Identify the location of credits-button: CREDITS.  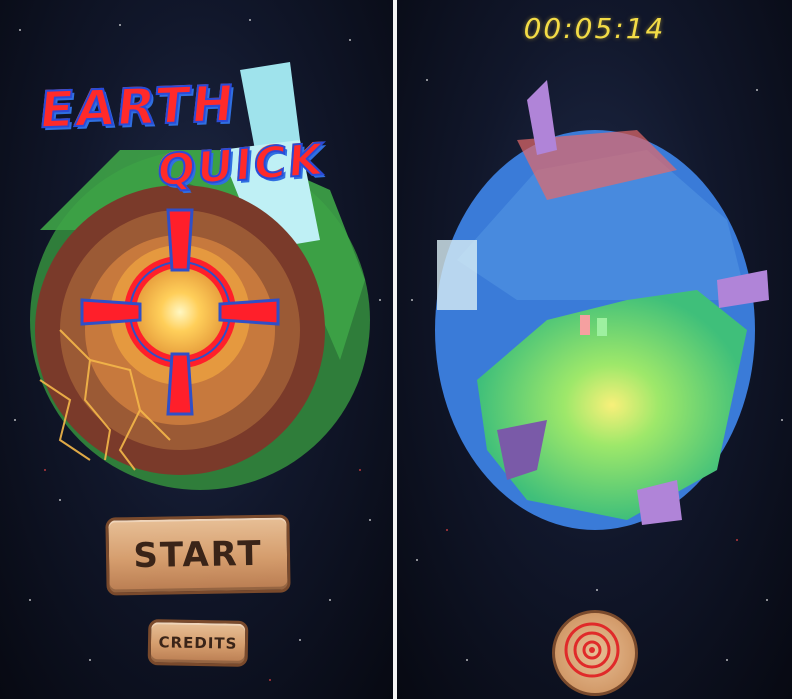
(198, 643).